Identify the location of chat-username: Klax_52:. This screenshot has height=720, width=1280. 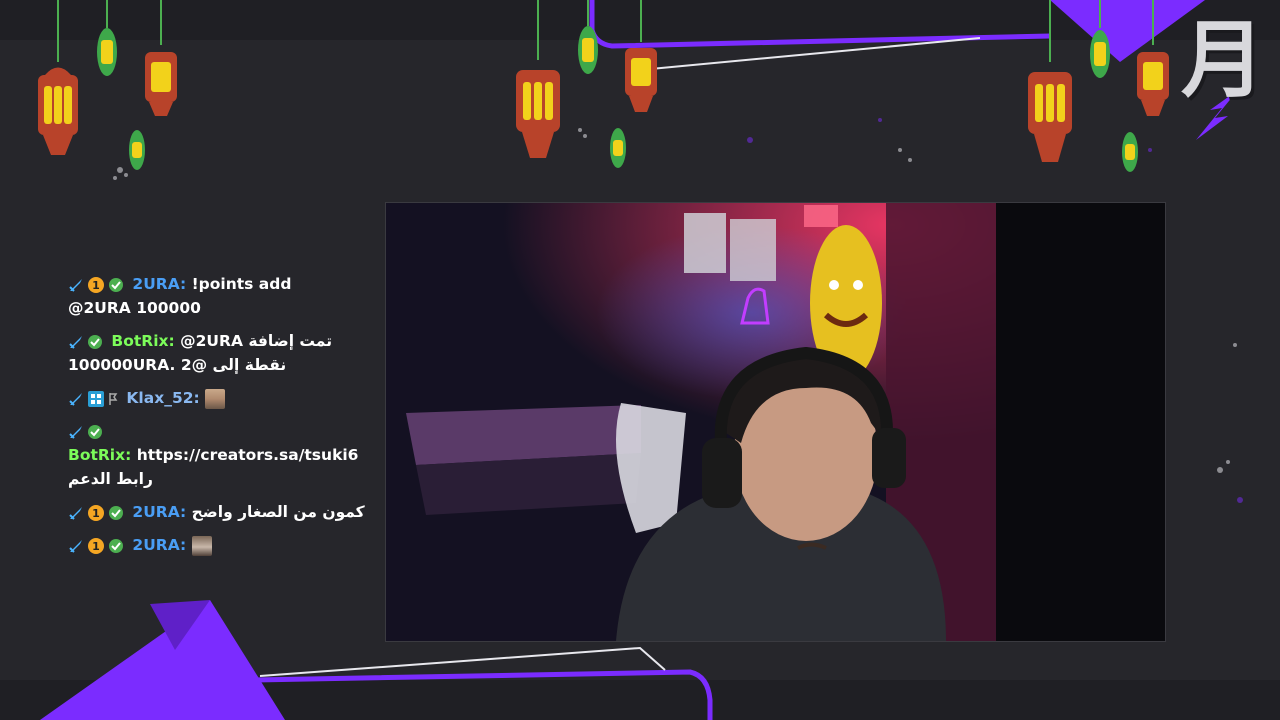
(162, 398).